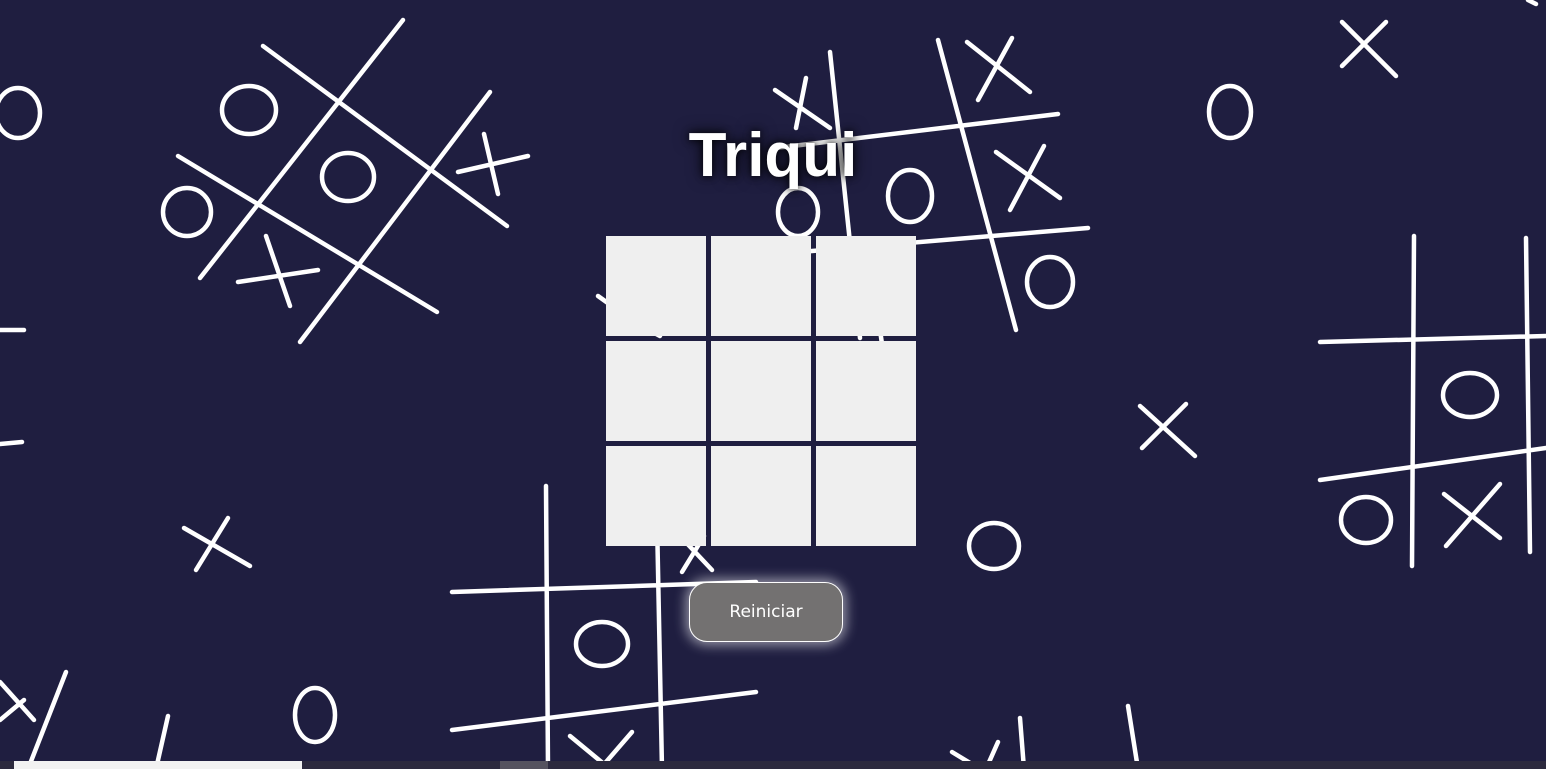 This screenshot has height=769, width=1546. Describe the element at coordinates (766, 612) in the screenshot. I see `reset-button: Reiniciar` at that location.